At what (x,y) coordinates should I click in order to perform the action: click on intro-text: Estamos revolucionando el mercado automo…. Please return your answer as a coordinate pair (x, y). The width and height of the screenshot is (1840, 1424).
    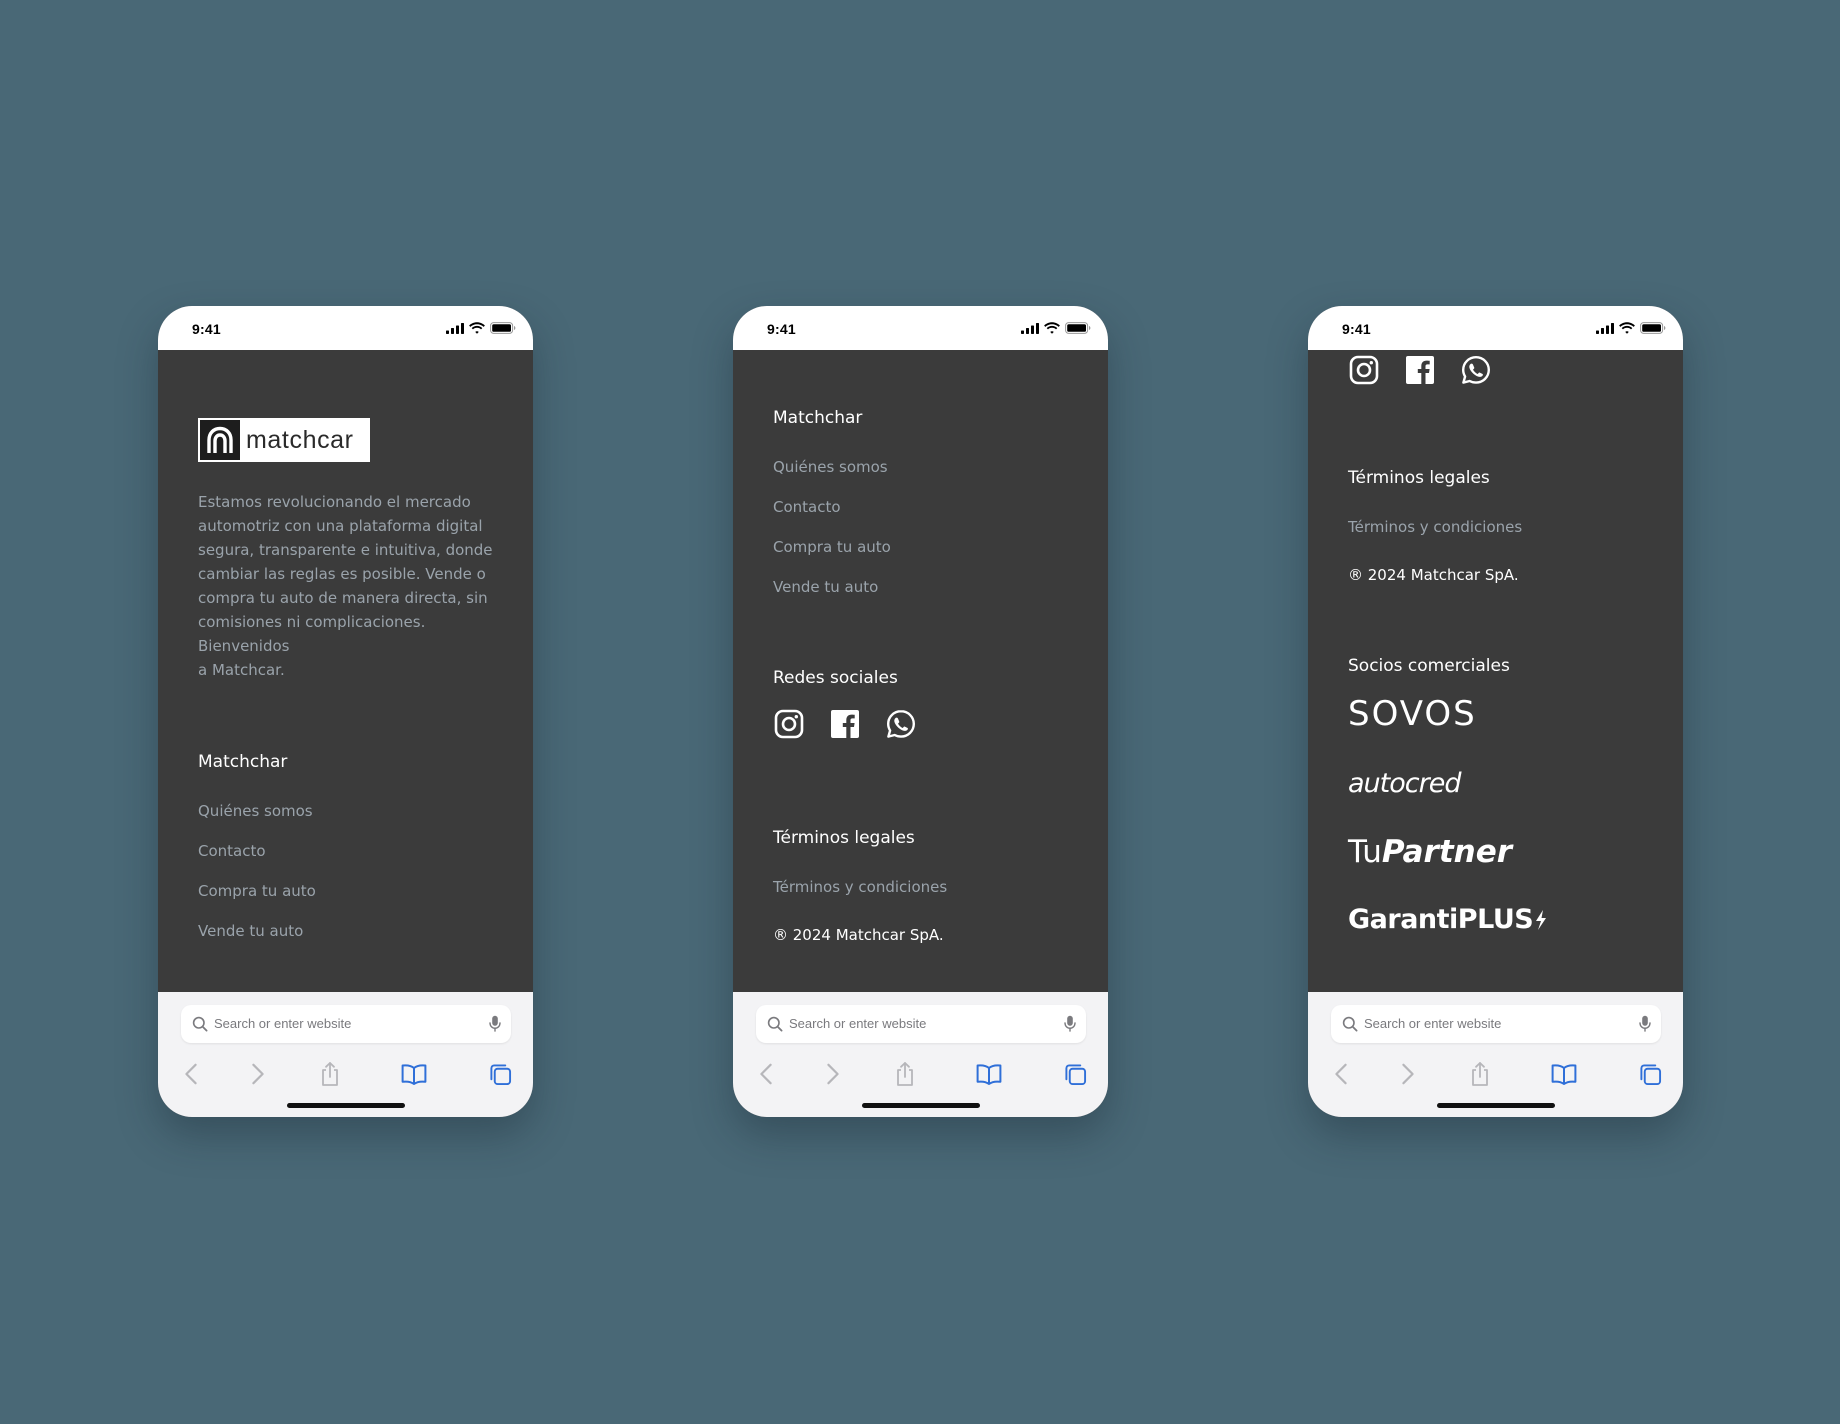
    Looking at the image, I should click on (345, 574).